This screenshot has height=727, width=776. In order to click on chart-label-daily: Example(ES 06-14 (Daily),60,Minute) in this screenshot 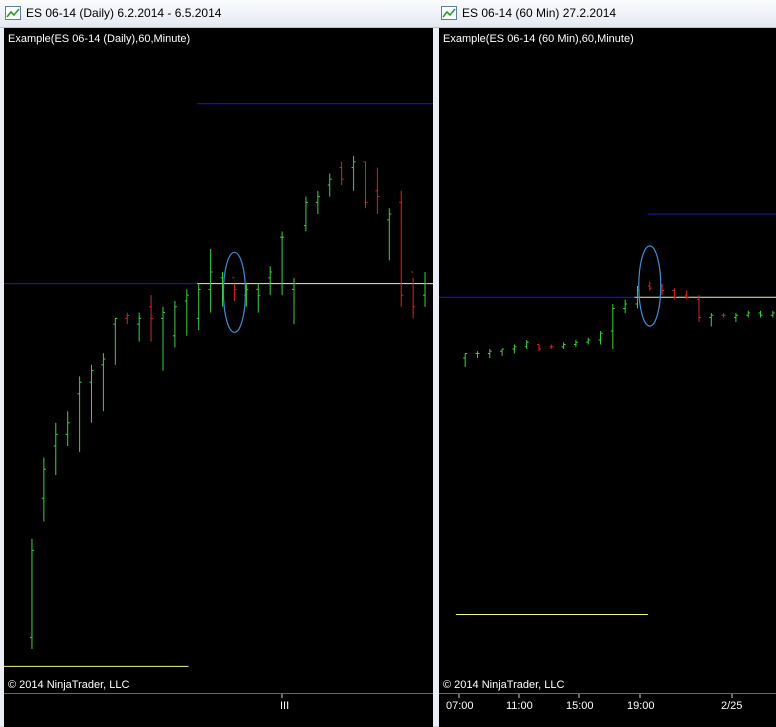, I will do `click(99, 39)`.